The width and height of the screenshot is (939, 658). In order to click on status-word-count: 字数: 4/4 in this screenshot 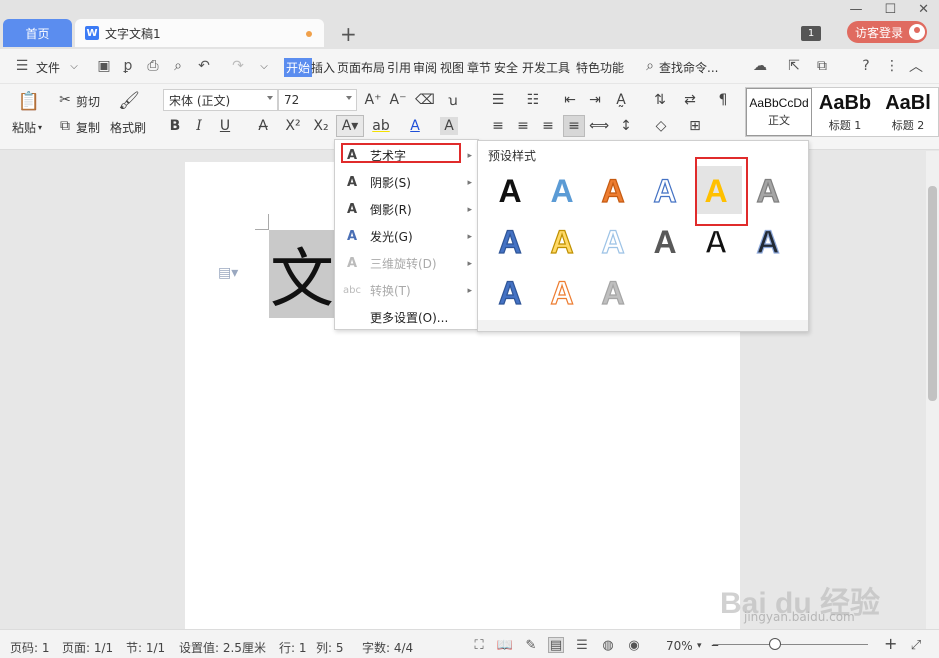, I will do `click(387, 647)`.